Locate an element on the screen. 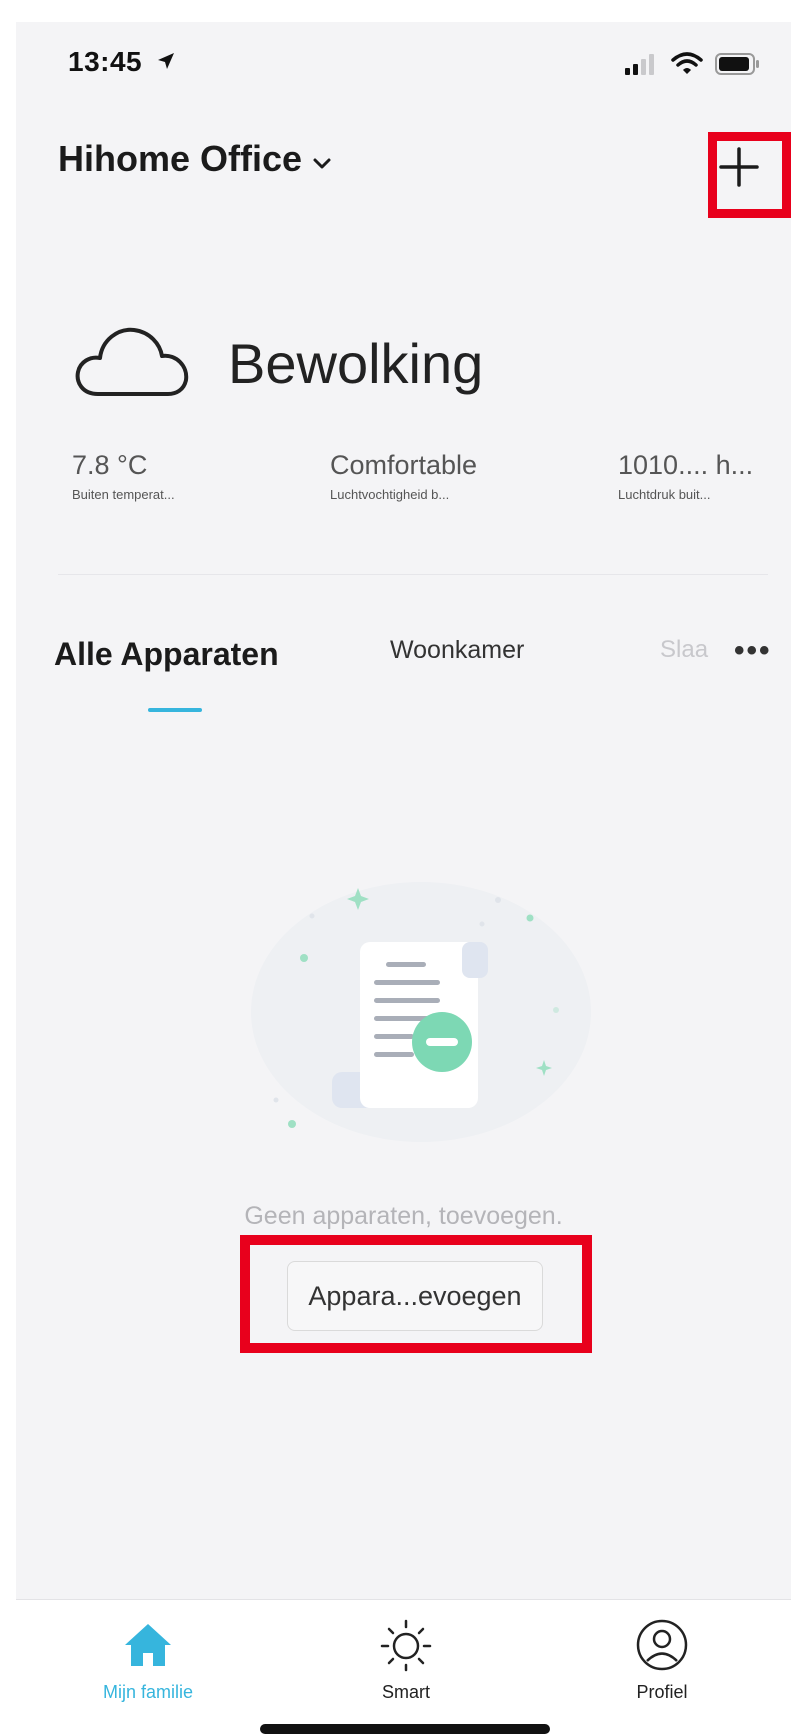  tab-alle-apparaten: Alle Apparaten is located at coordinates (166, 654).